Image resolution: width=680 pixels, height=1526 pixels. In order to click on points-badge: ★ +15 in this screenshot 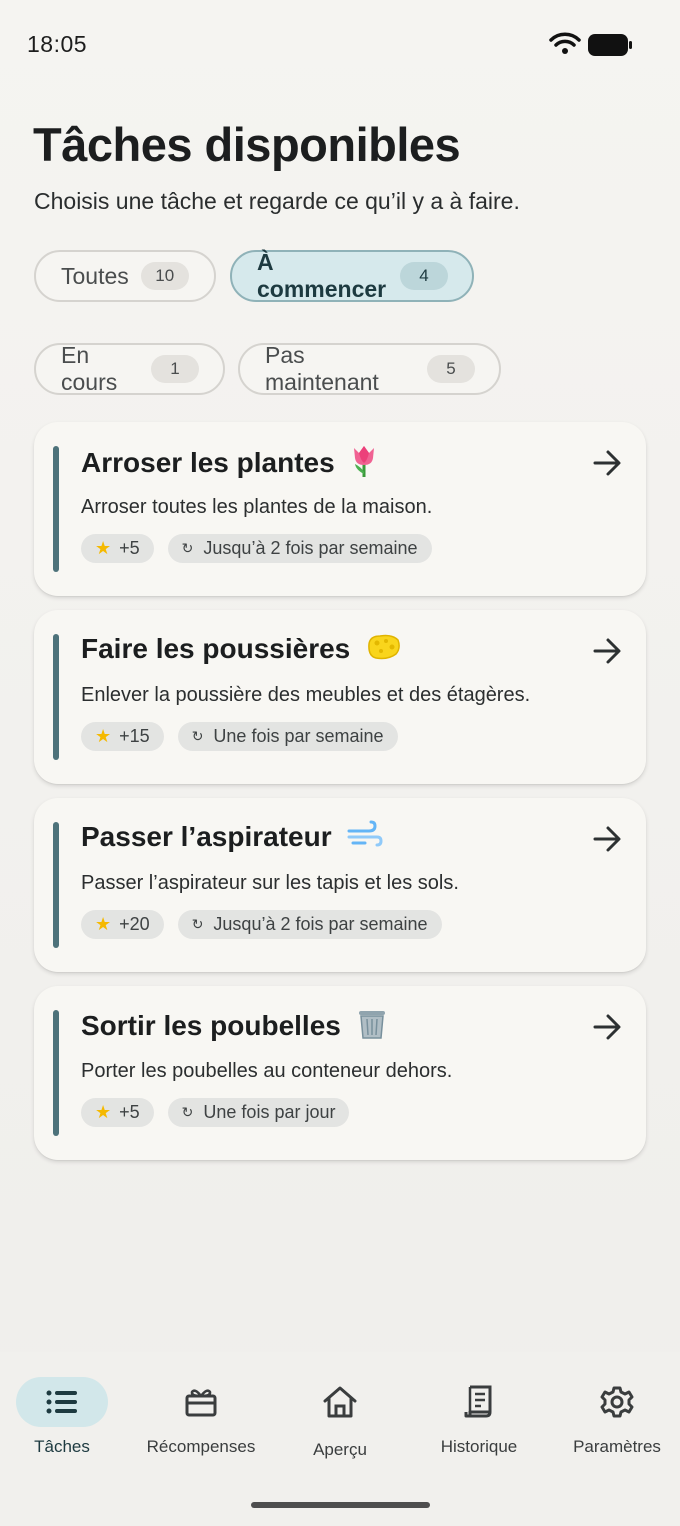, I will do `click(122, 736)`.